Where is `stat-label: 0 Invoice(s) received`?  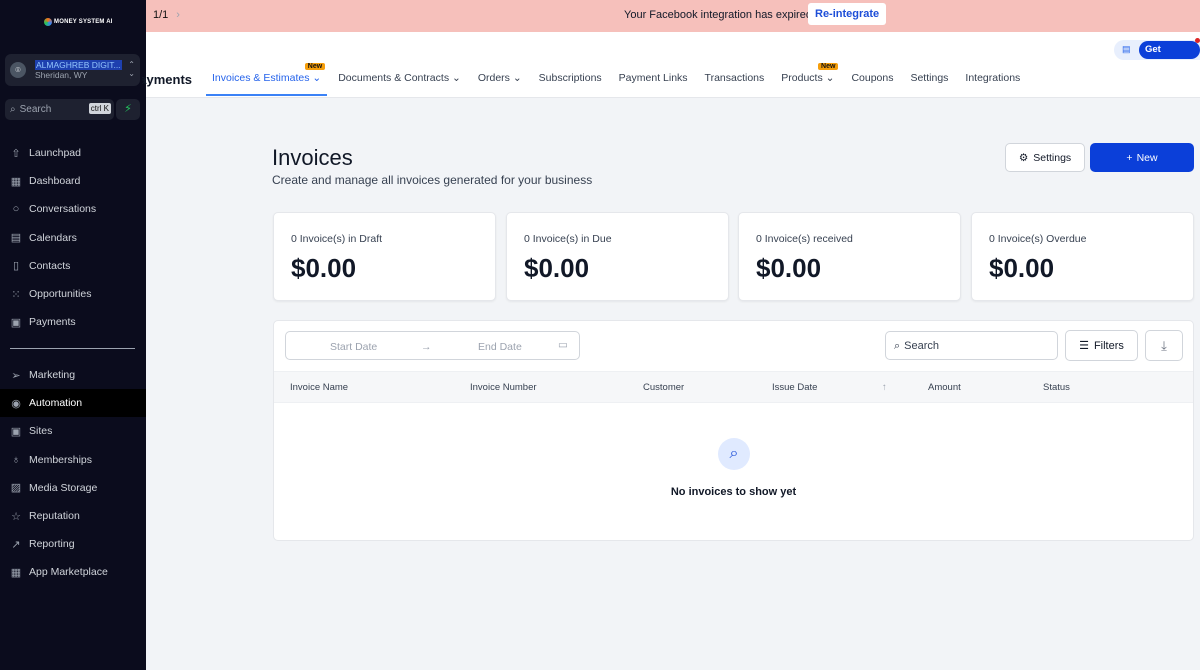
stat-label: 0 Invoice(s) received is located at coordinates (804, 239).